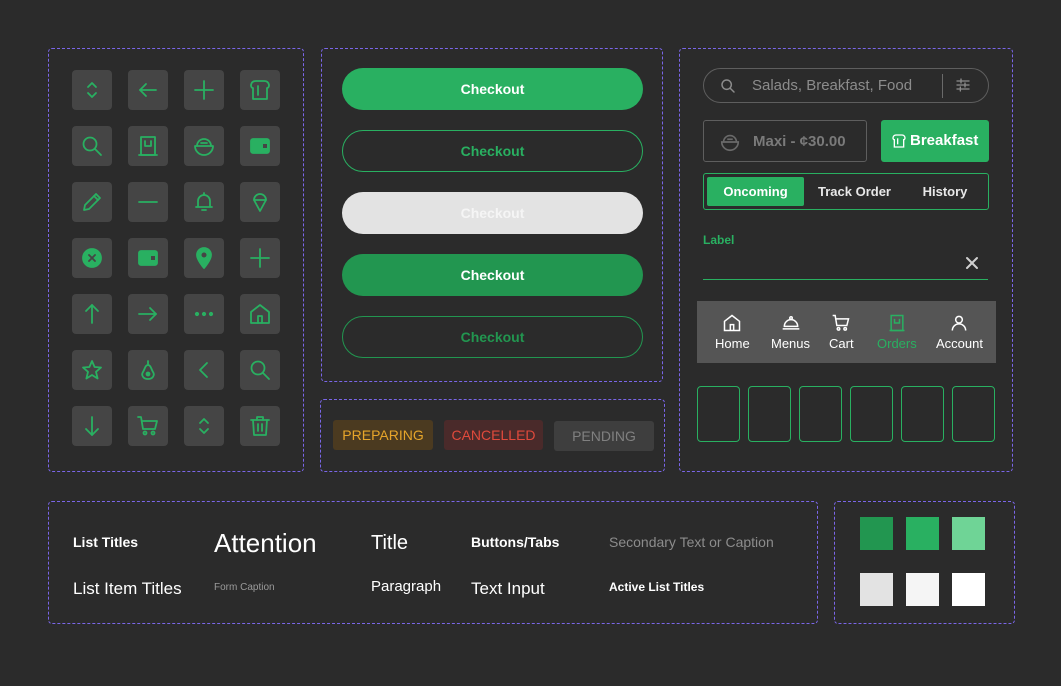  Describe the element at coordinates (204, 314) in the screenshot. I see `more-horizontal-icon` at that location.